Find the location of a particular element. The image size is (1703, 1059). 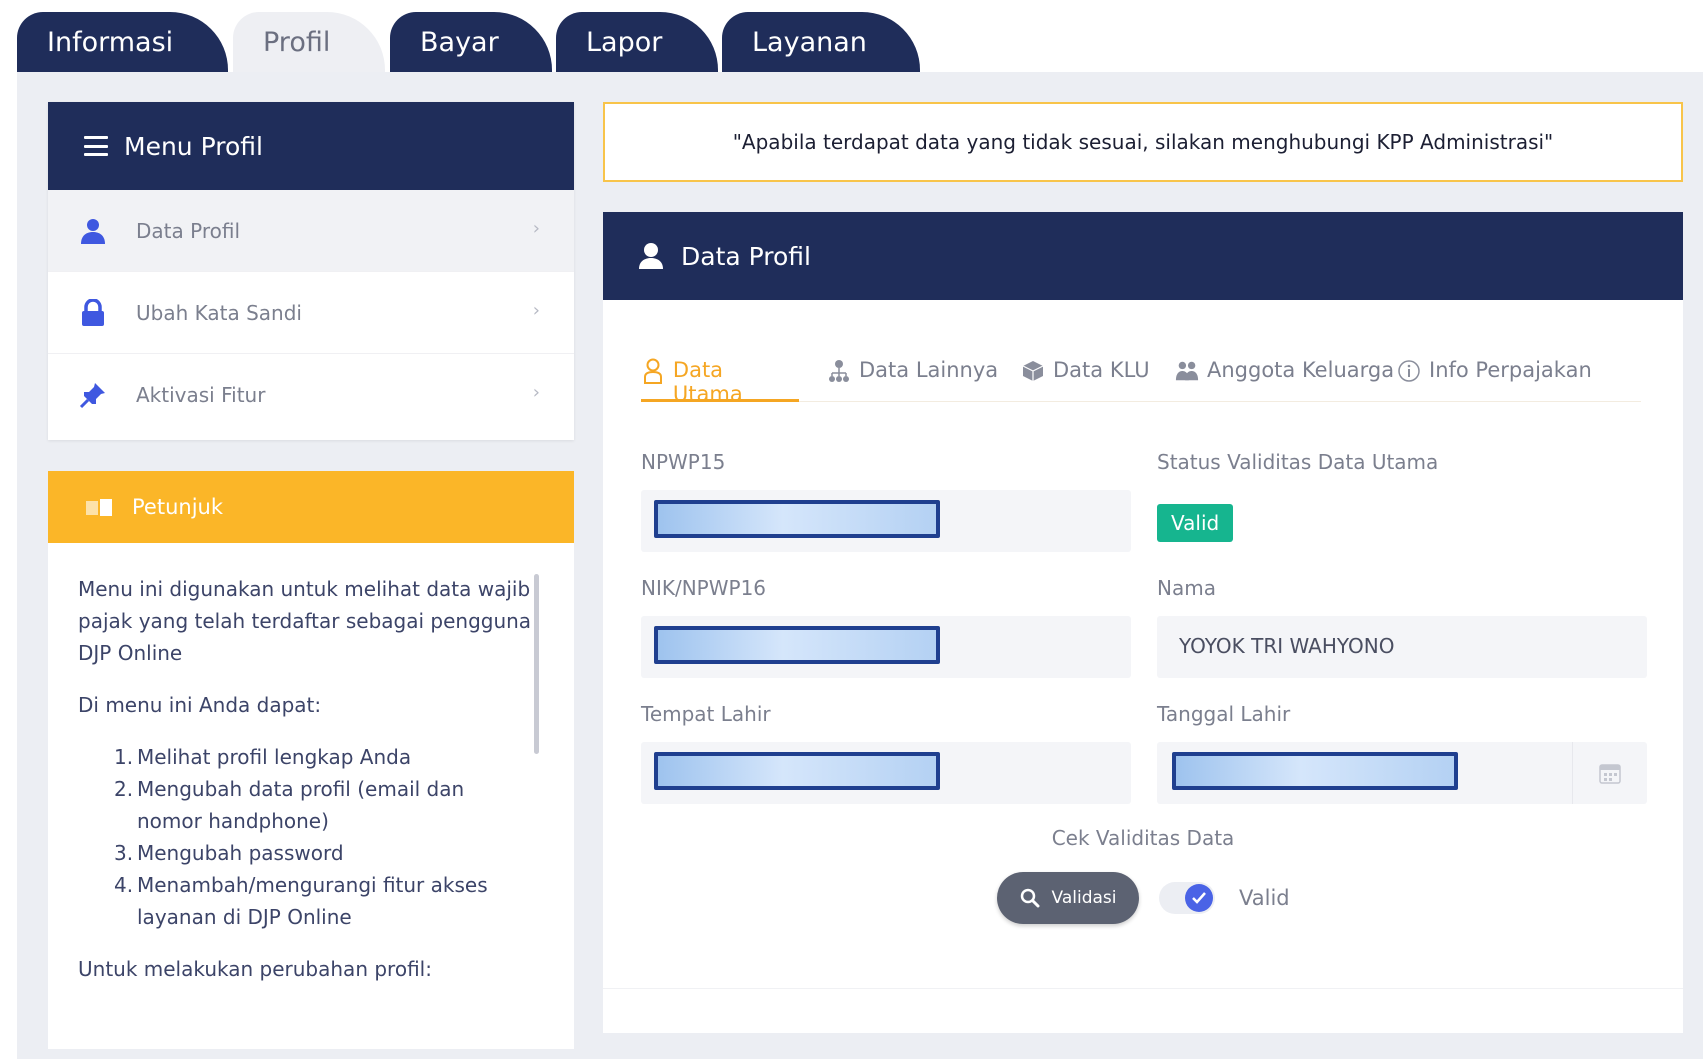

validasi-button: Validasi is located at coordinates (1068, 898).